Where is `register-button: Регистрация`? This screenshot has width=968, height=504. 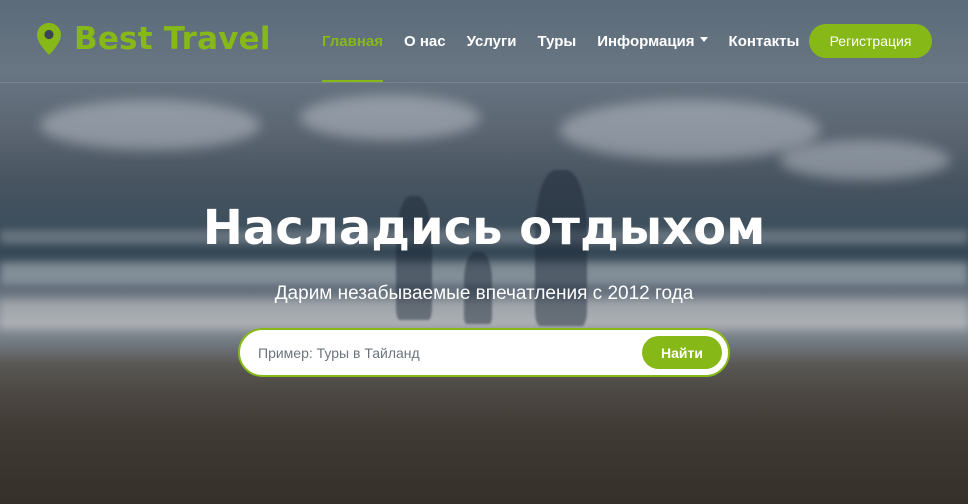 register-button: Регистрация is located at coordinates (870, 41).